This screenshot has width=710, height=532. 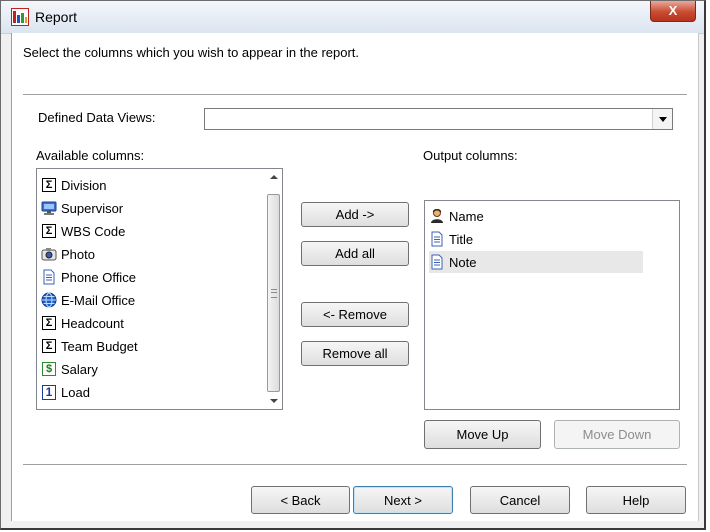 I want to click on list-item-load: 1 Load, so click(x=65, y=392).